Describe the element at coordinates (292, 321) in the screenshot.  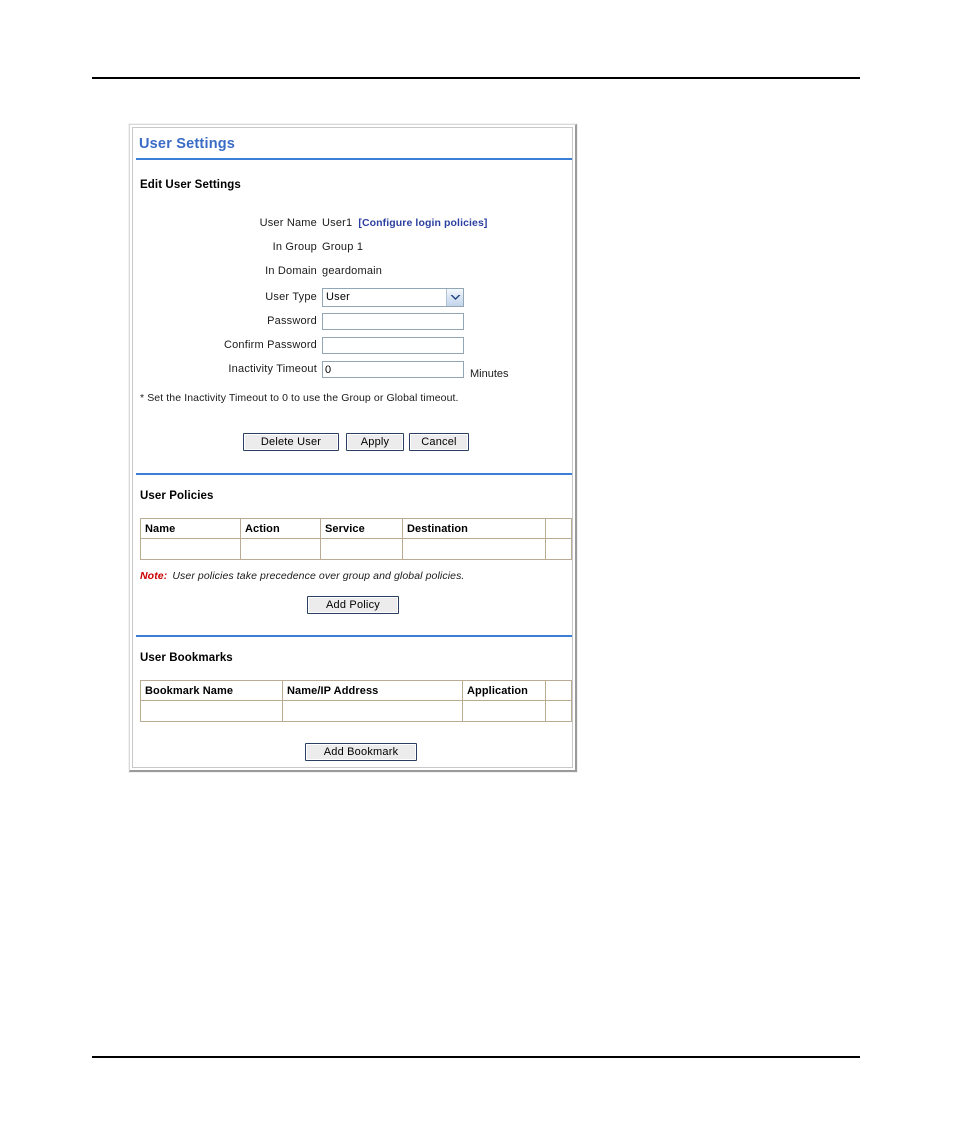
I see `password-label: Password` at that location.